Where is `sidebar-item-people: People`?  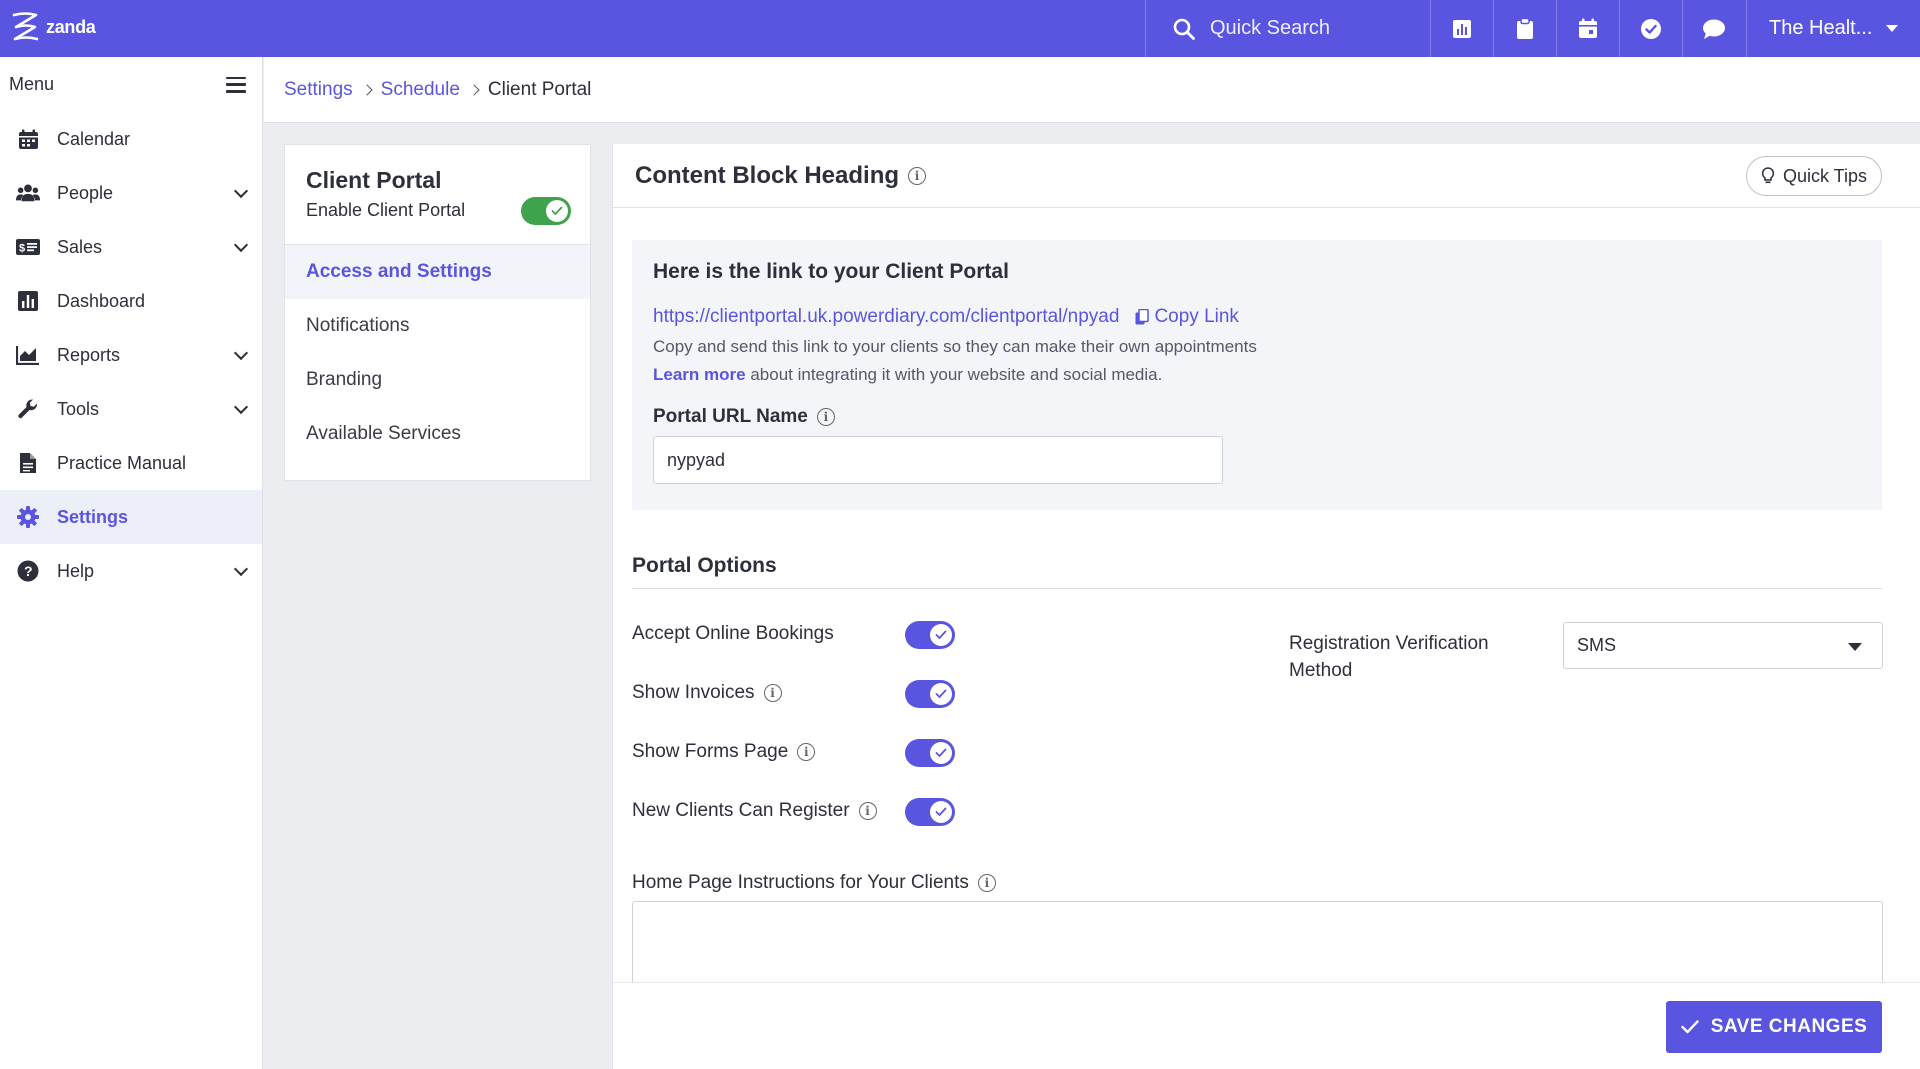
sidebar-item-people: People is located at coordinates (131, 193).